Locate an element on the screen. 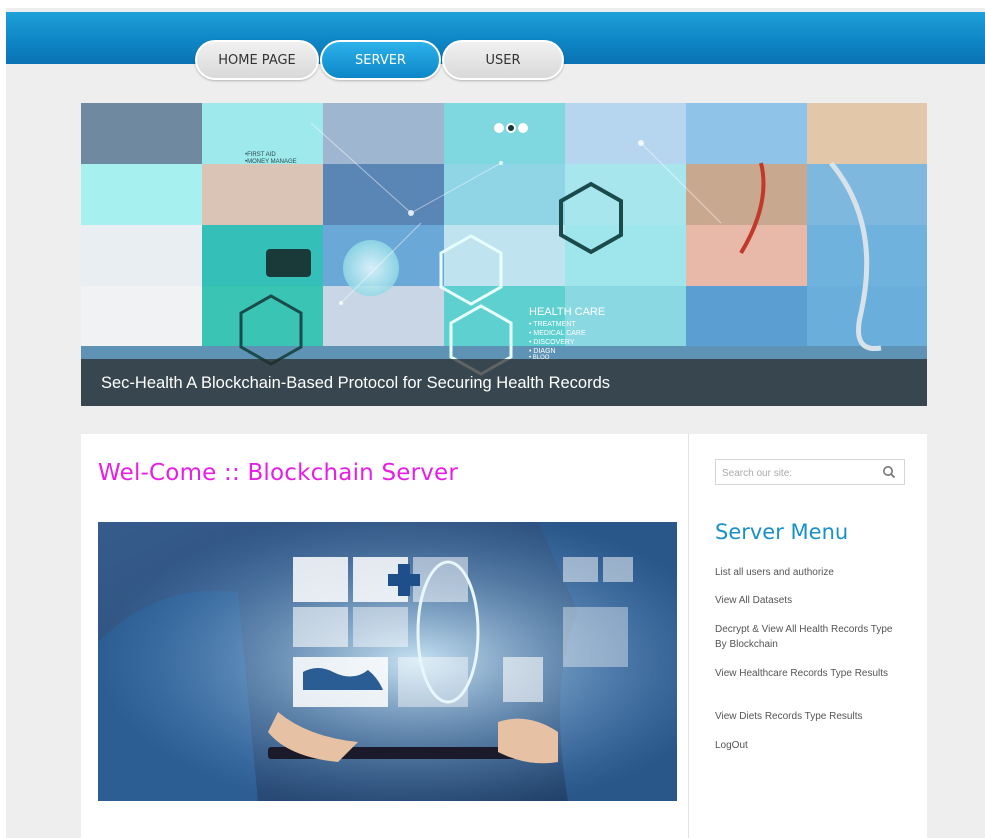 This screenshot has width=985, height=838. tile-text-diagn: • DIAGN is located at coordinates (542, 351).